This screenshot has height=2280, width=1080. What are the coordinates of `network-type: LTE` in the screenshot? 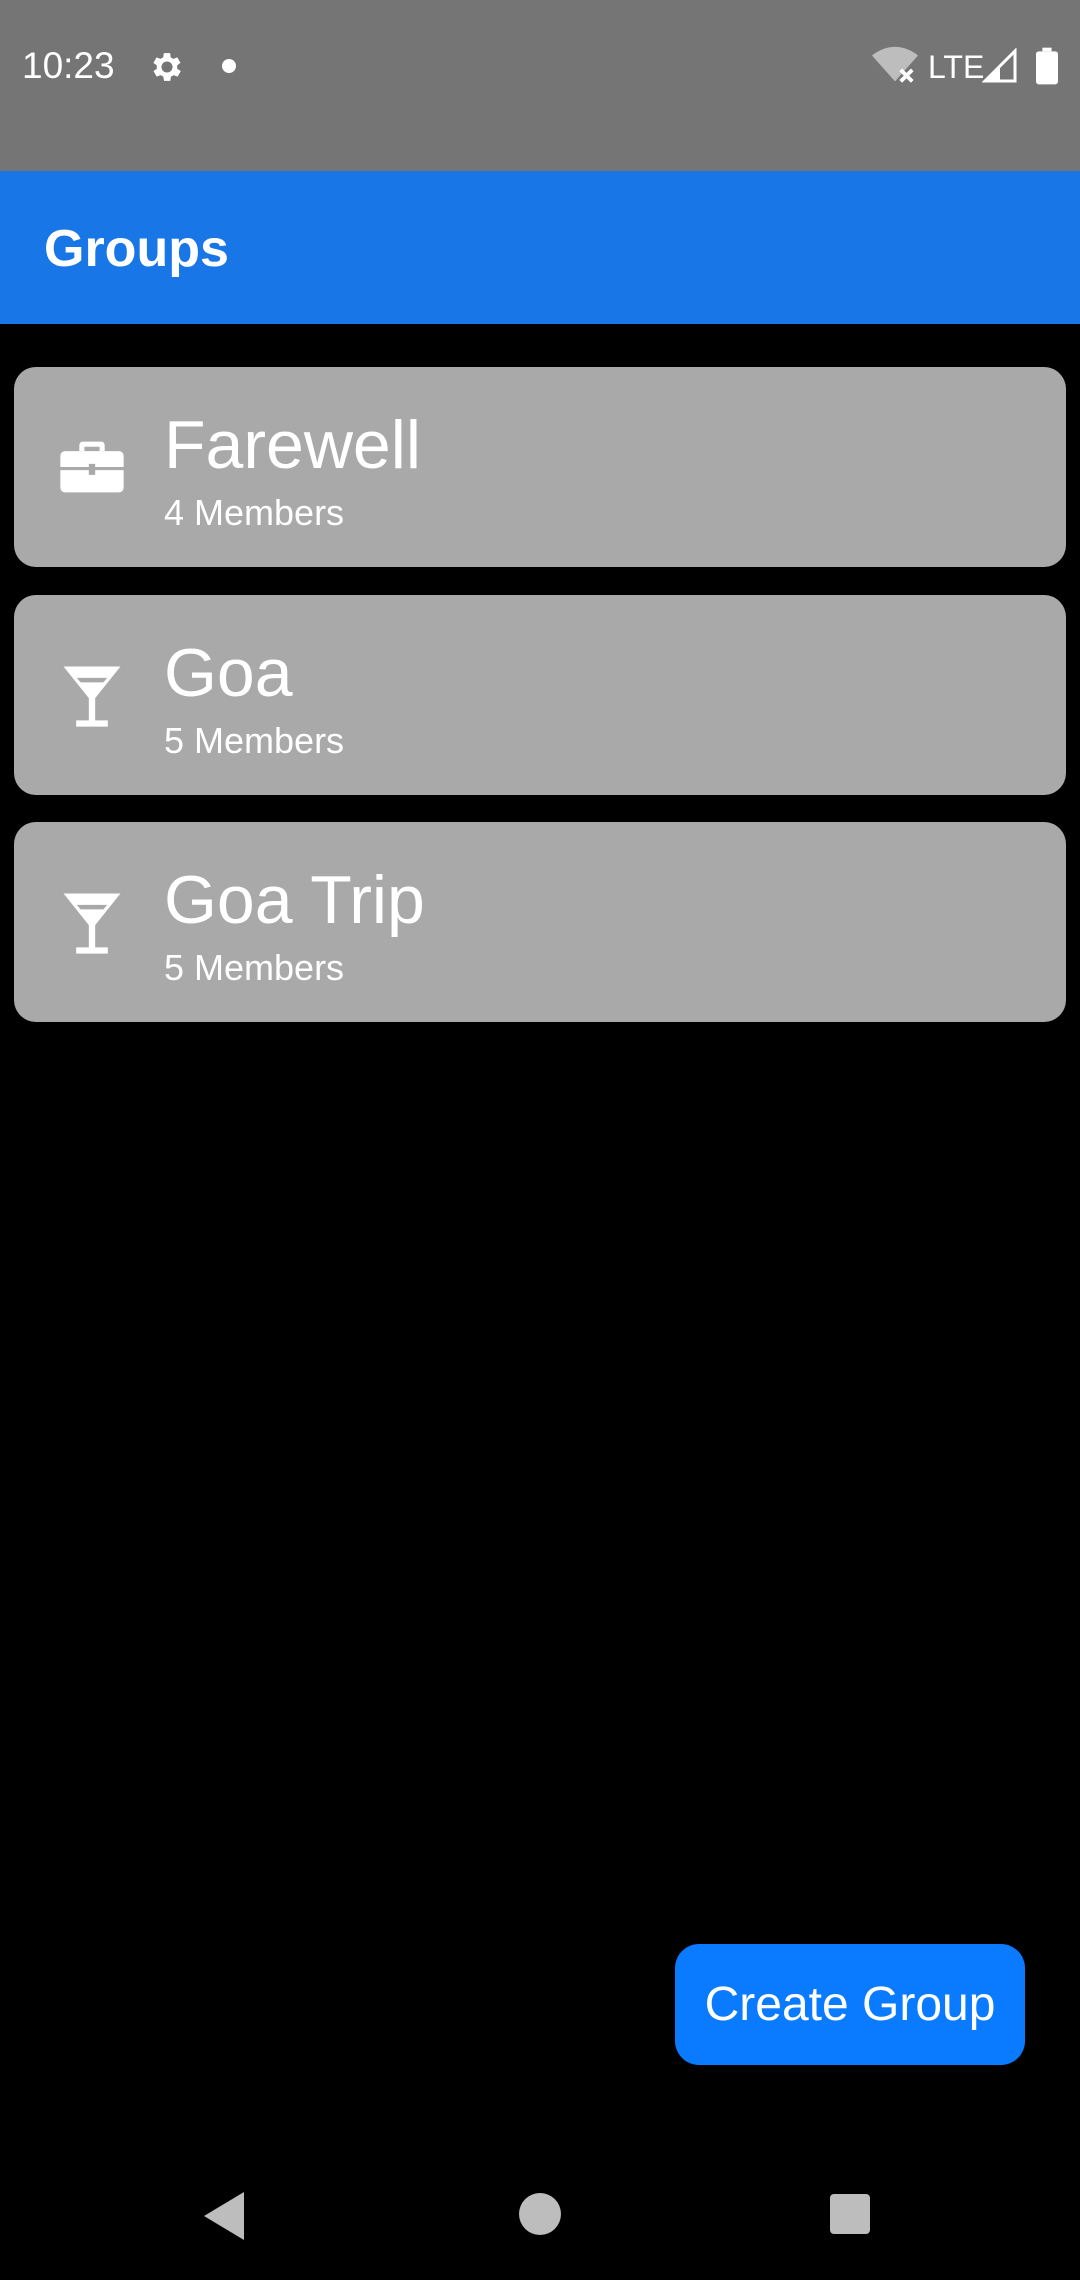 It's located at (956, 67).